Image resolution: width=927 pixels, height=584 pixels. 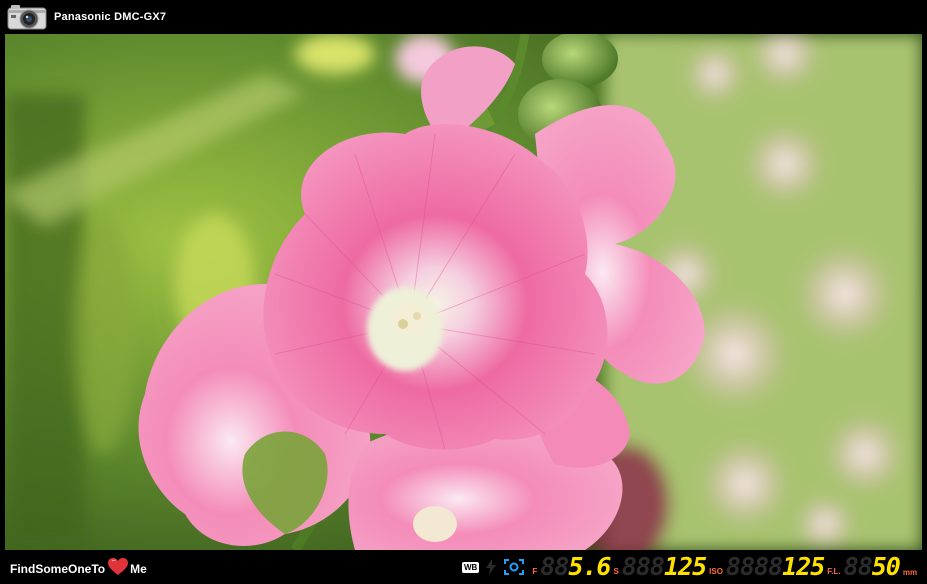 I want to click on metering-icon, so click(x=514, y=567).